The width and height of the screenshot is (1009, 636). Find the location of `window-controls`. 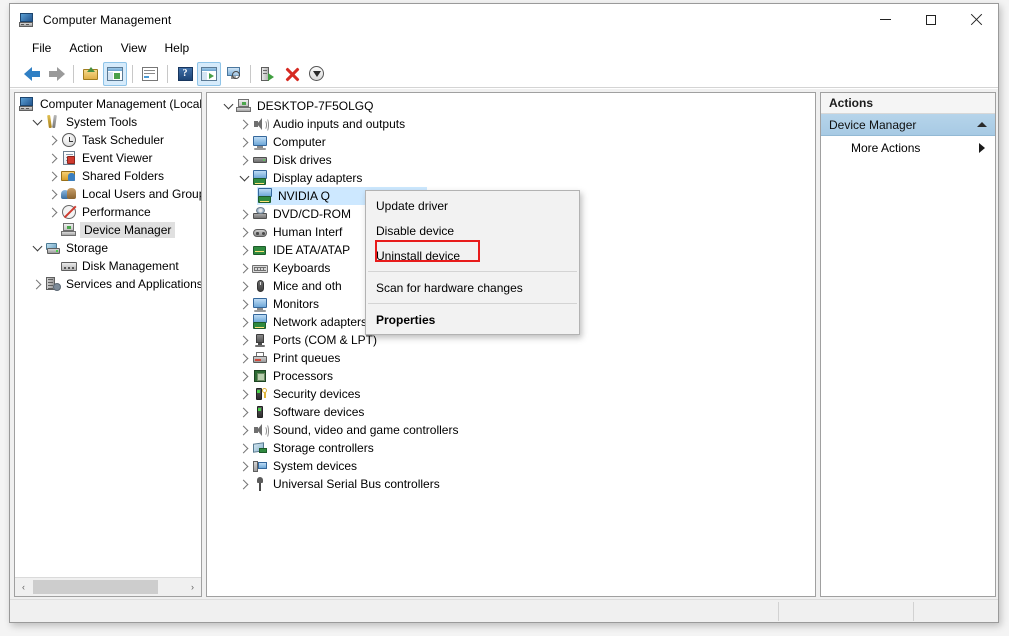

window-controls is located at coordinates (930, 19).